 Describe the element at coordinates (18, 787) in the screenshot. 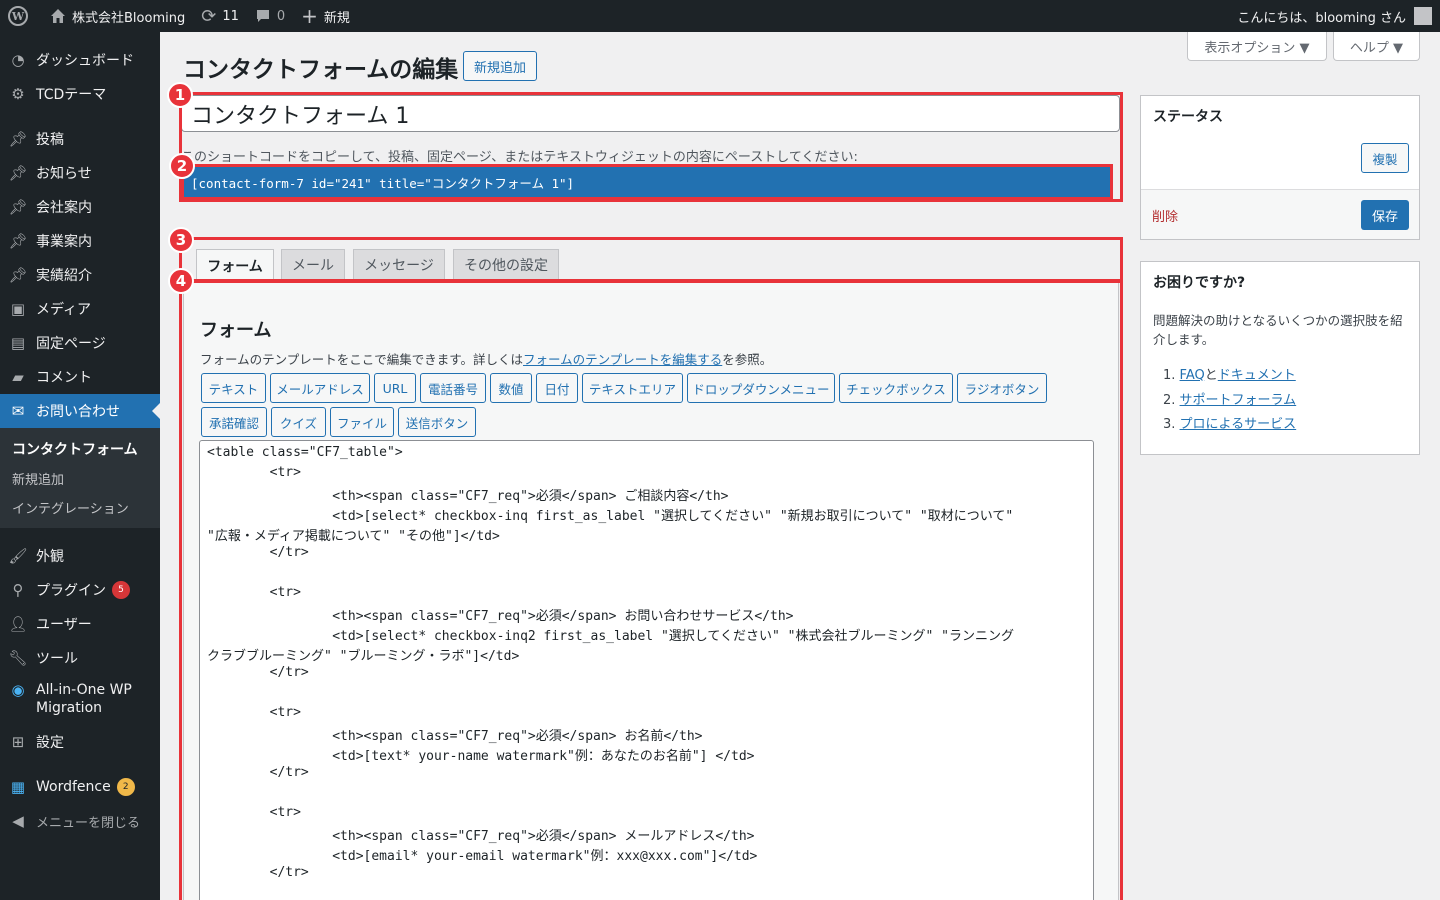

I see `wordfence-icon: ▦` at that location.